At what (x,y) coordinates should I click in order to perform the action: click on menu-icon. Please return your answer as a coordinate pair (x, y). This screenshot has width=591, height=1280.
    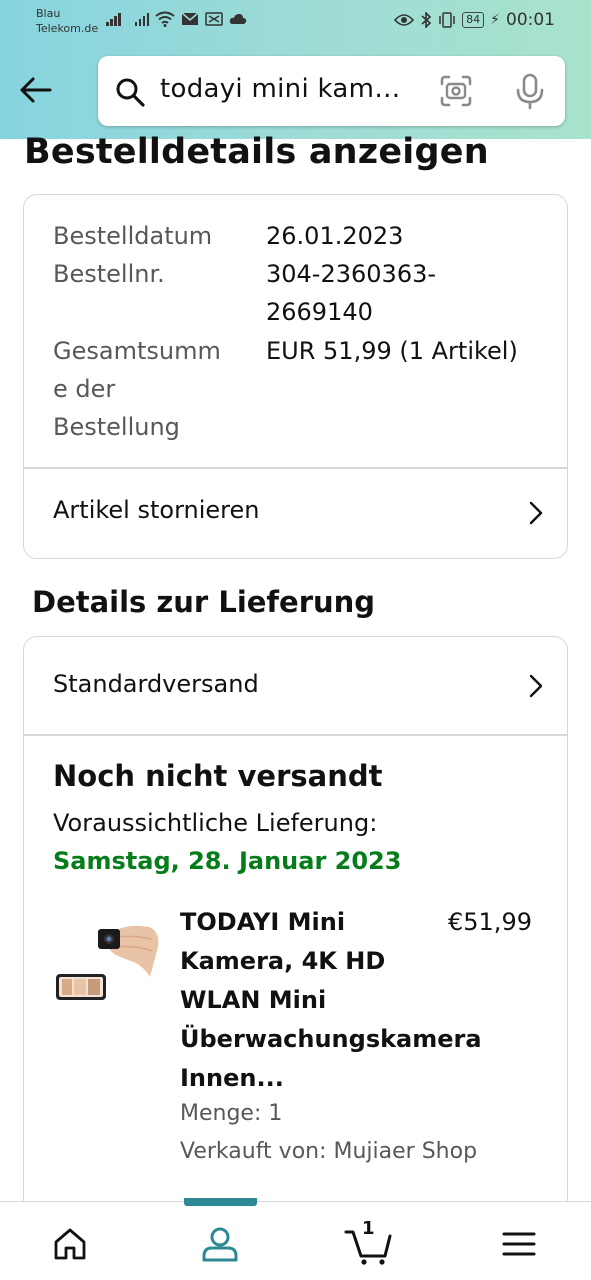
    Looking at the image, I should click on (519, 1244).